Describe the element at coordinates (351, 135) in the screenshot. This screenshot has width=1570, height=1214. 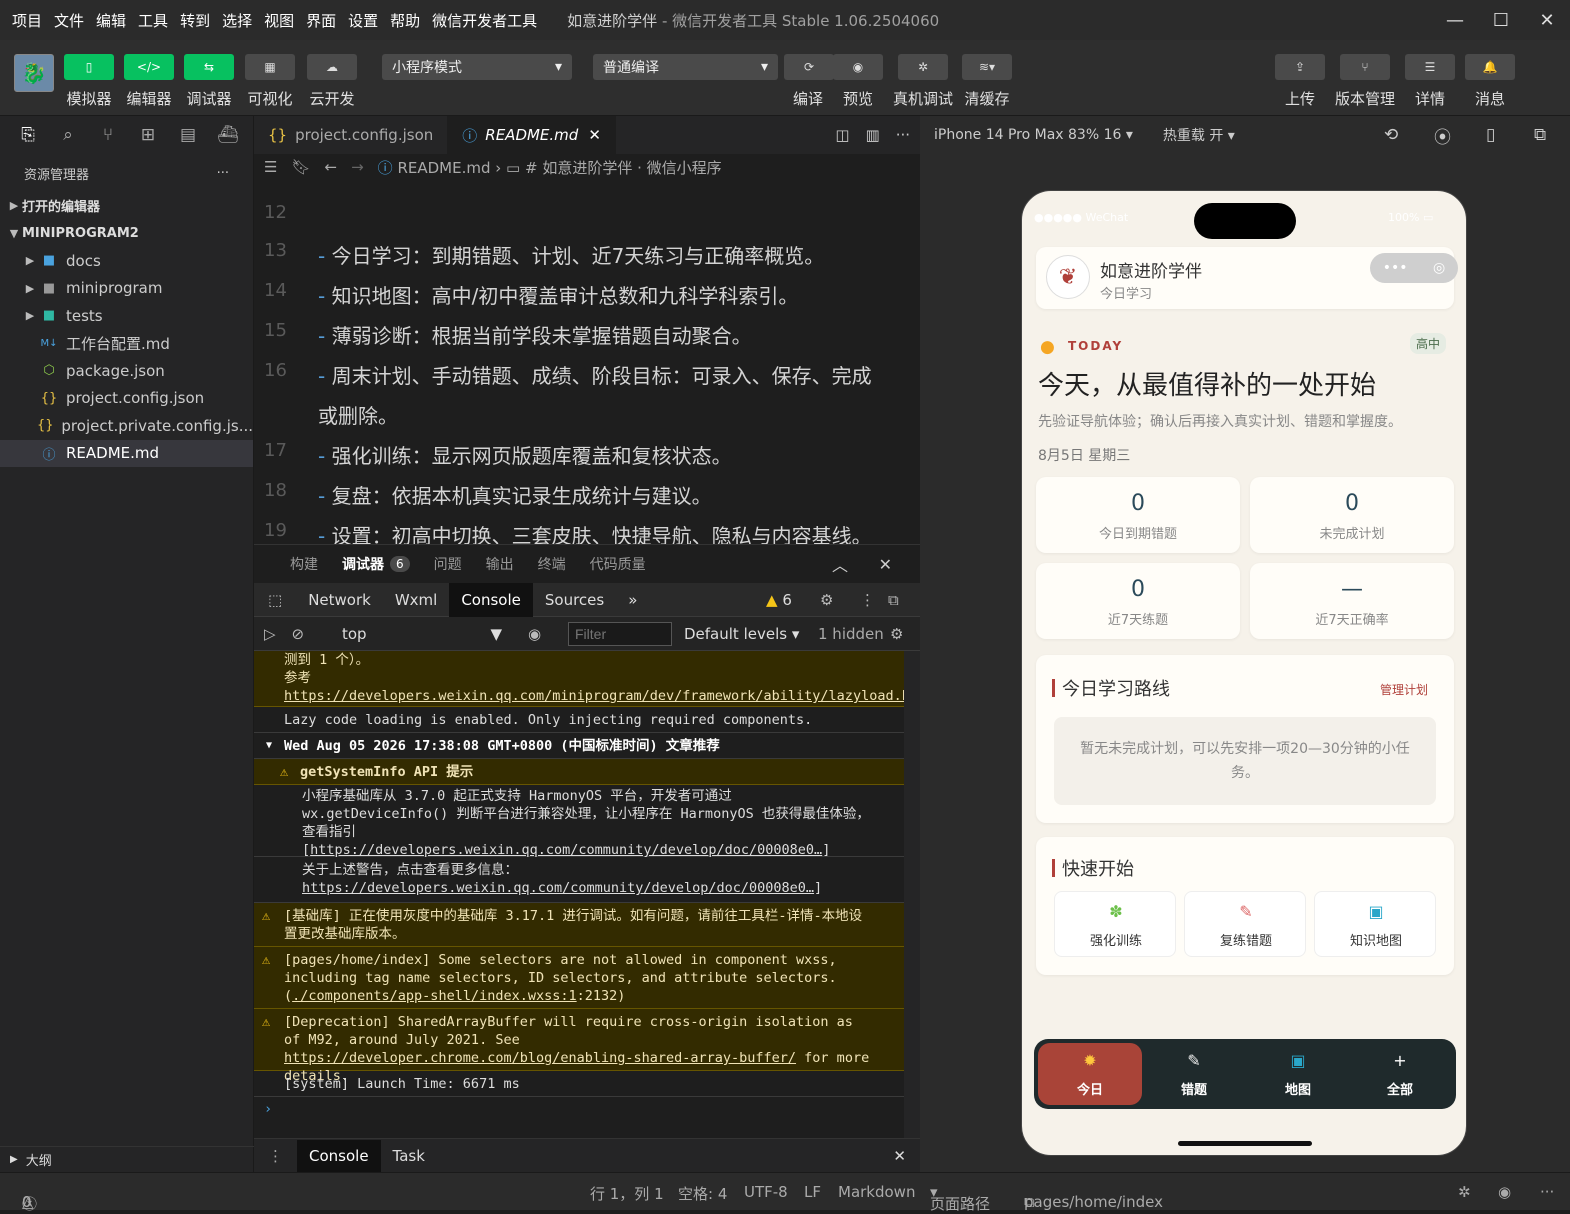
I see `tab-project-config: {} project.config.json` at that location.